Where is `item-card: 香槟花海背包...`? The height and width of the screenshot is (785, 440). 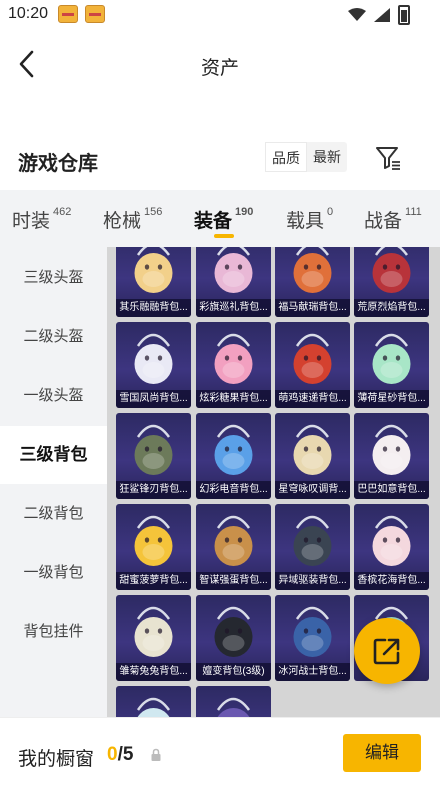 item-card: 香槟花海背包... is located at coordinates (391, 547).